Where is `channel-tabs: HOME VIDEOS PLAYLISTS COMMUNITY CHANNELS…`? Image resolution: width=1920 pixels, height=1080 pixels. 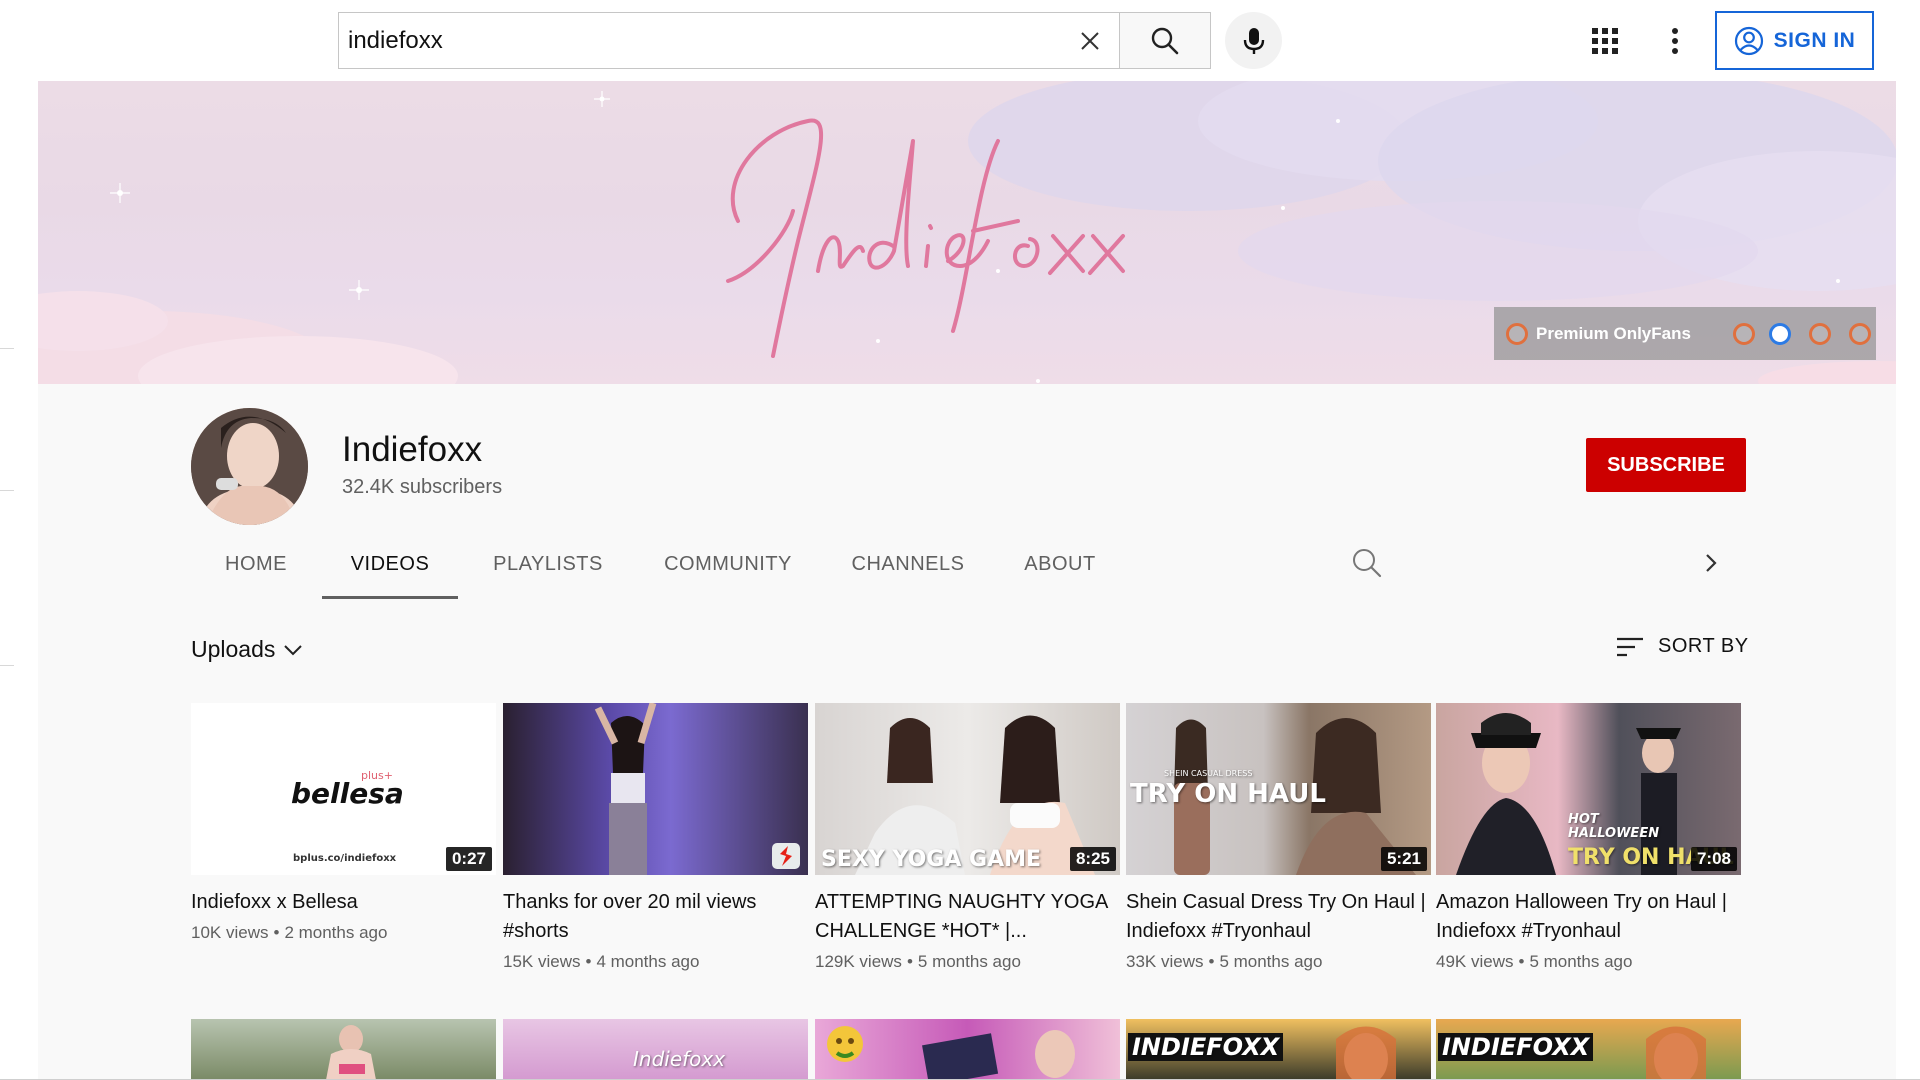 channel-tabs: HOME VIDEOS PLAYLISTS COMMUNITY CHANNELS… is located at coordinates (656, 564).